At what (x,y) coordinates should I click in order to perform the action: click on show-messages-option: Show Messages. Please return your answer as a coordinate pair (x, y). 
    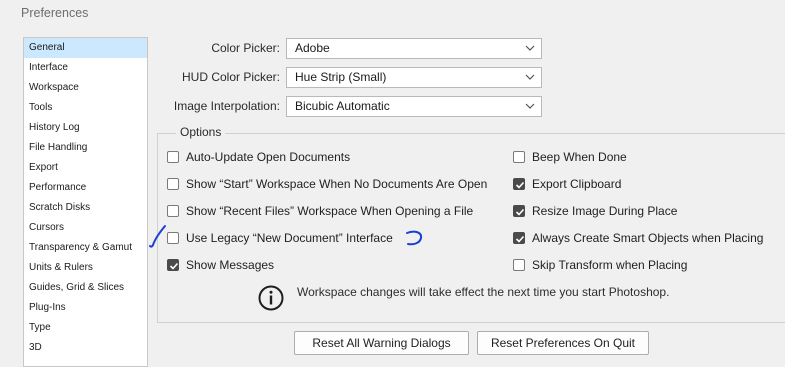
    Looking at the image, I should click on (220, 265).